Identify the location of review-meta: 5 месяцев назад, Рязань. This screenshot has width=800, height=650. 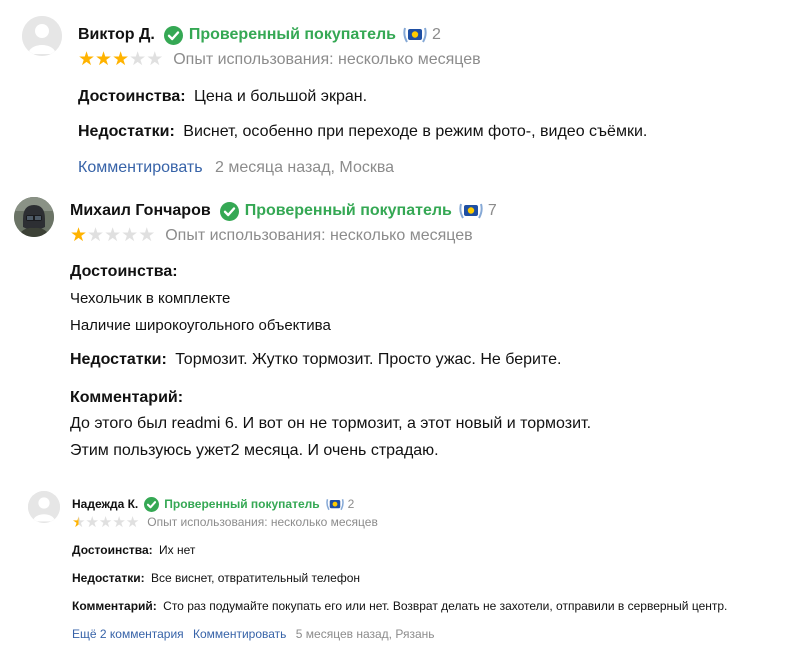
(365, 634).